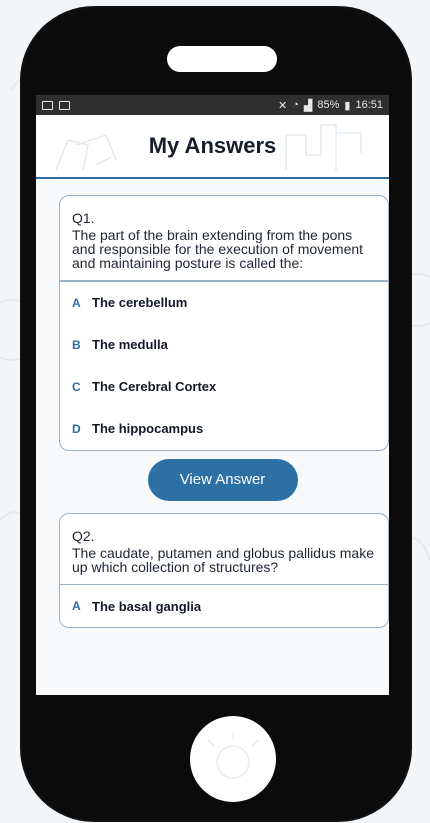 The width and height of the screenshot is (430, 823). What do you see at coordinates (147, 606) in the screenshot?
I see `answer-text: The basal ganglia` at bounding box center [147, 606].